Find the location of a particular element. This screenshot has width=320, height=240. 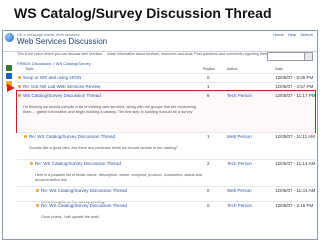

header-links: Home Help Search is located at coordinates (291, 34).